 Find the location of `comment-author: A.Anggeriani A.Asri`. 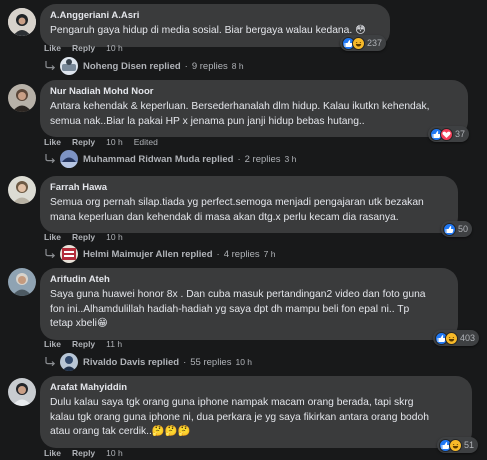

comment-author: A.Anggeriani A.Asri is located at coordinates (214, 16).